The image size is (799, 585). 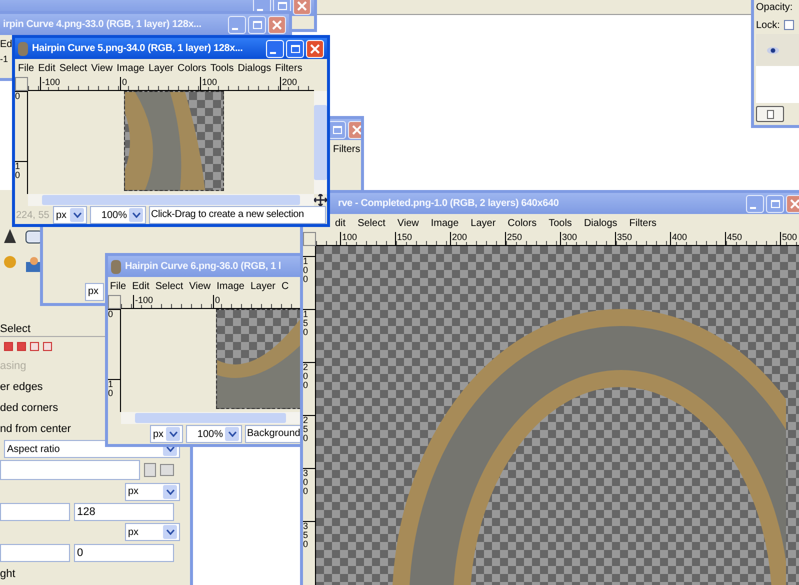 What do you see at coordinates (320, 200) in the screenshot?
I see `move-icon` at bounding box center [320, 200].